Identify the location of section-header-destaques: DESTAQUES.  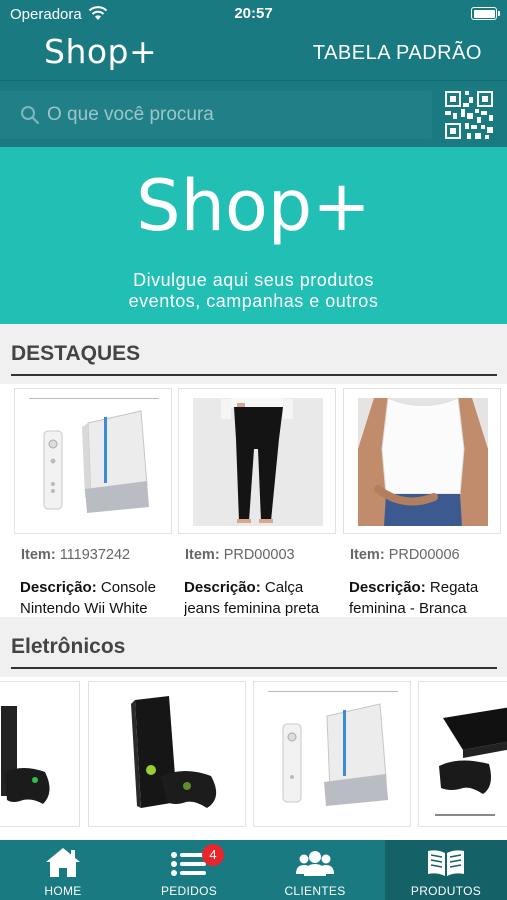
(253, 354).